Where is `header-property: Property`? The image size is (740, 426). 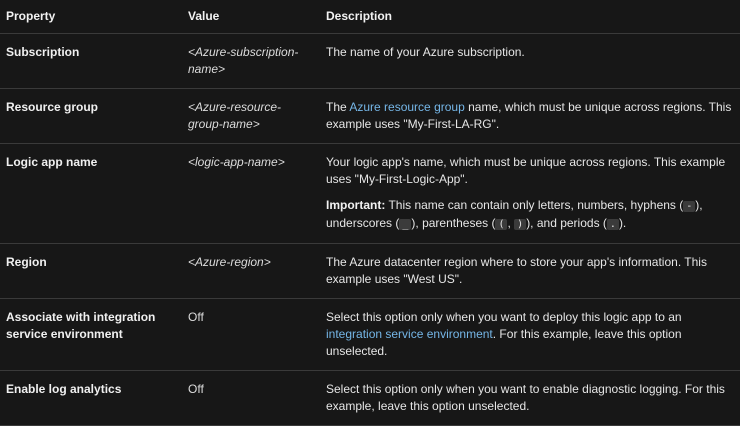
header-property: Property is located at coordinates (91, 17).